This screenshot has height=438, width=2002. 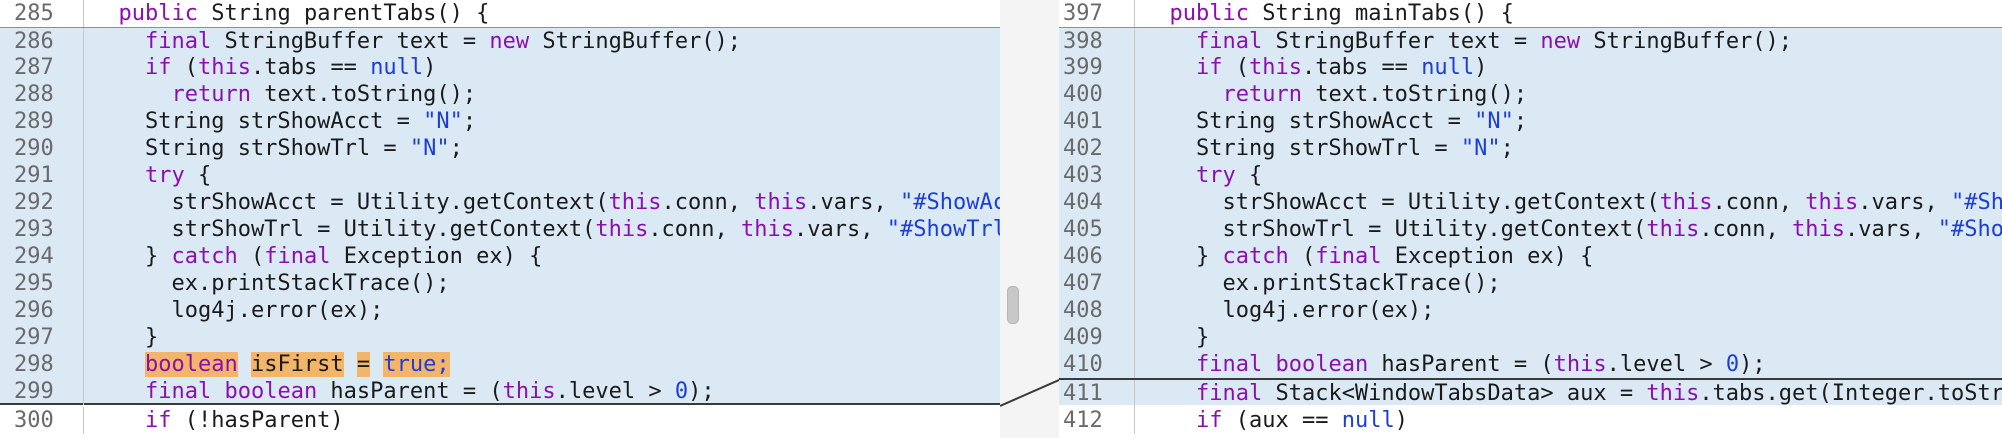 What do you see at coordinates (1097, 202) in the screenshot?
I see `line-number: 404` at bounding box center [1097, 202].